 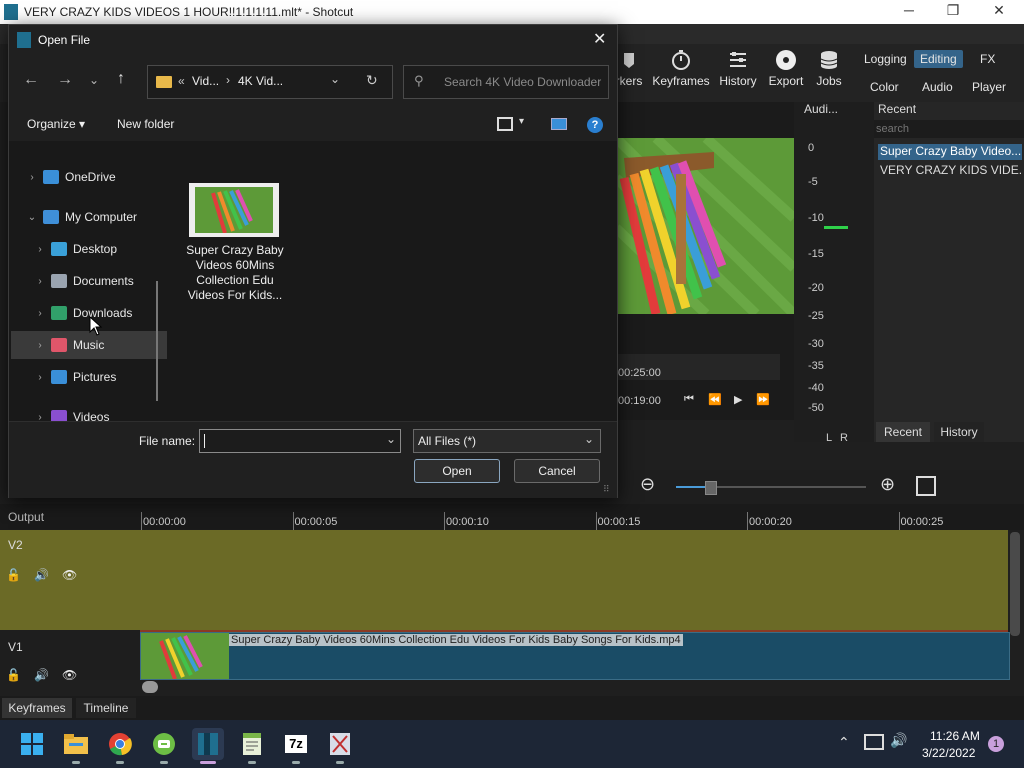 I want to click on notification-badge: 1, so click(x=996, y=744).